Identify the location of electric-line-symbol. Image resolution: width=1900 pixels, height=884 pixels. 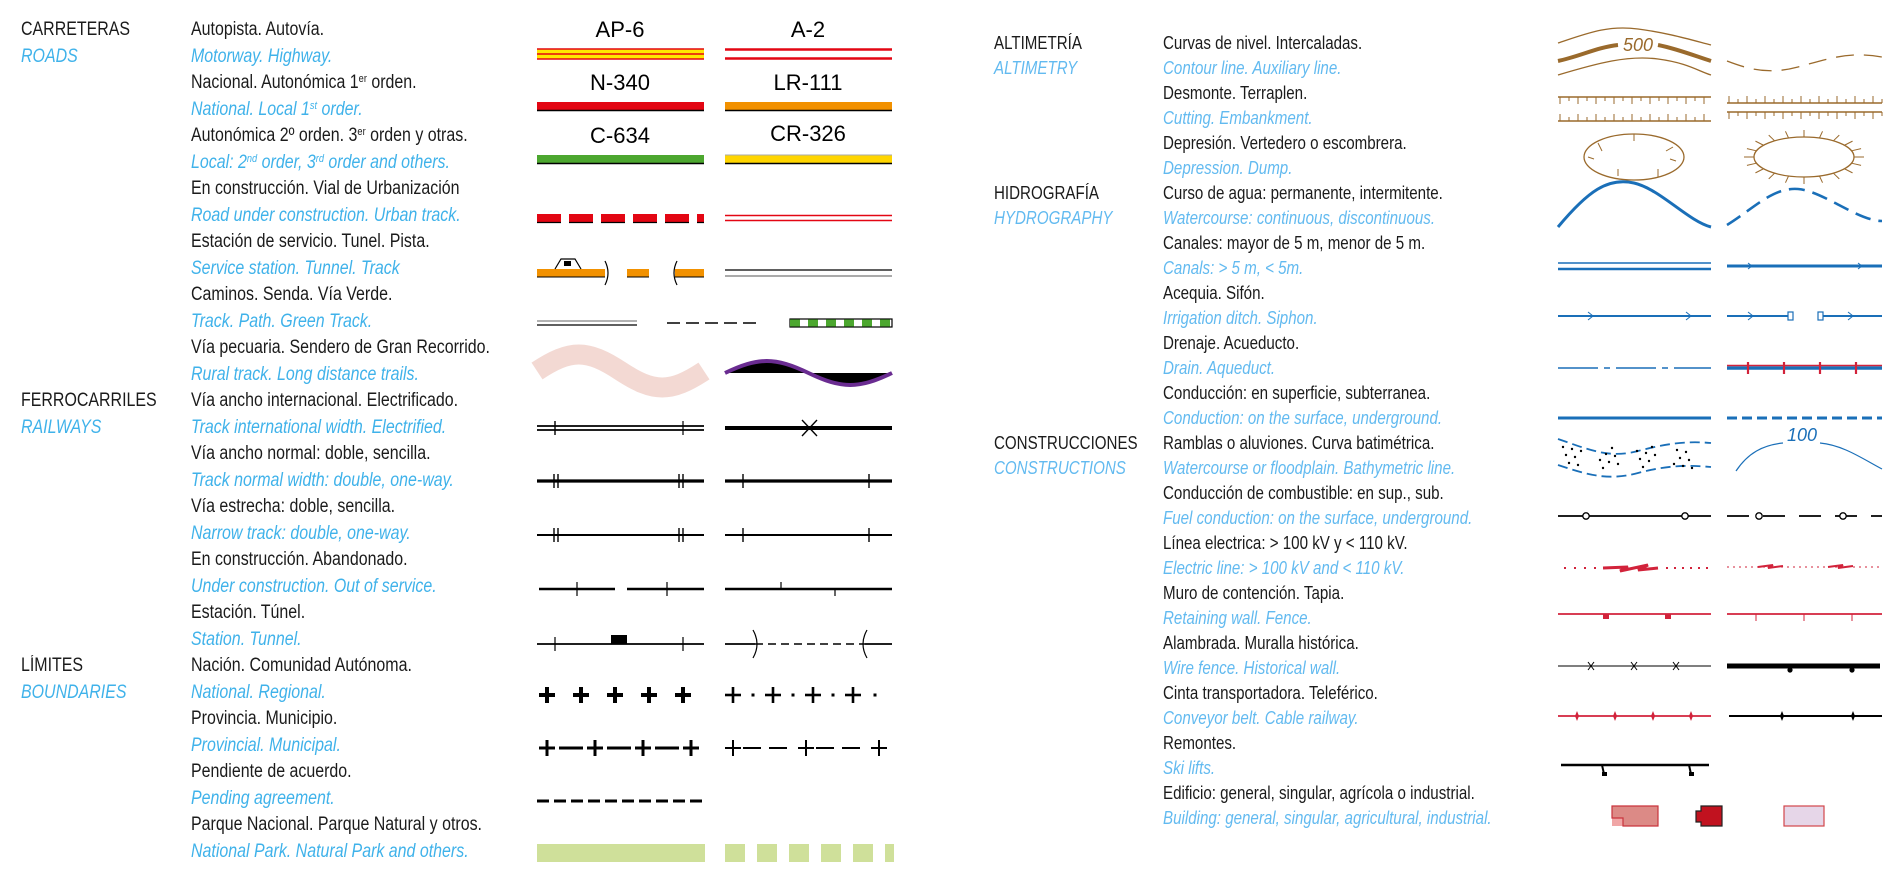
(1723, 568).